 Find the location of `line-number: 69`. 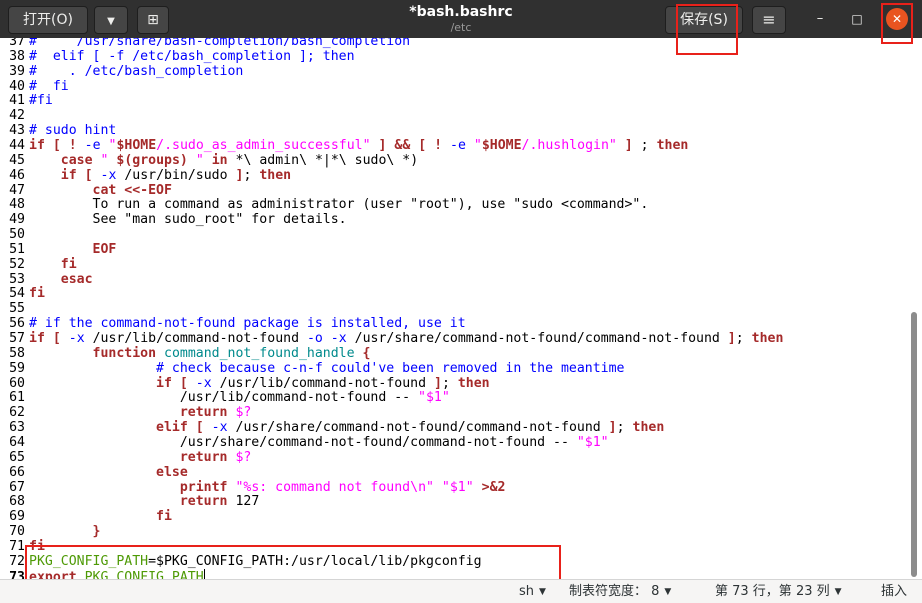

line-number: 69 is located at coordinates (17, 517).